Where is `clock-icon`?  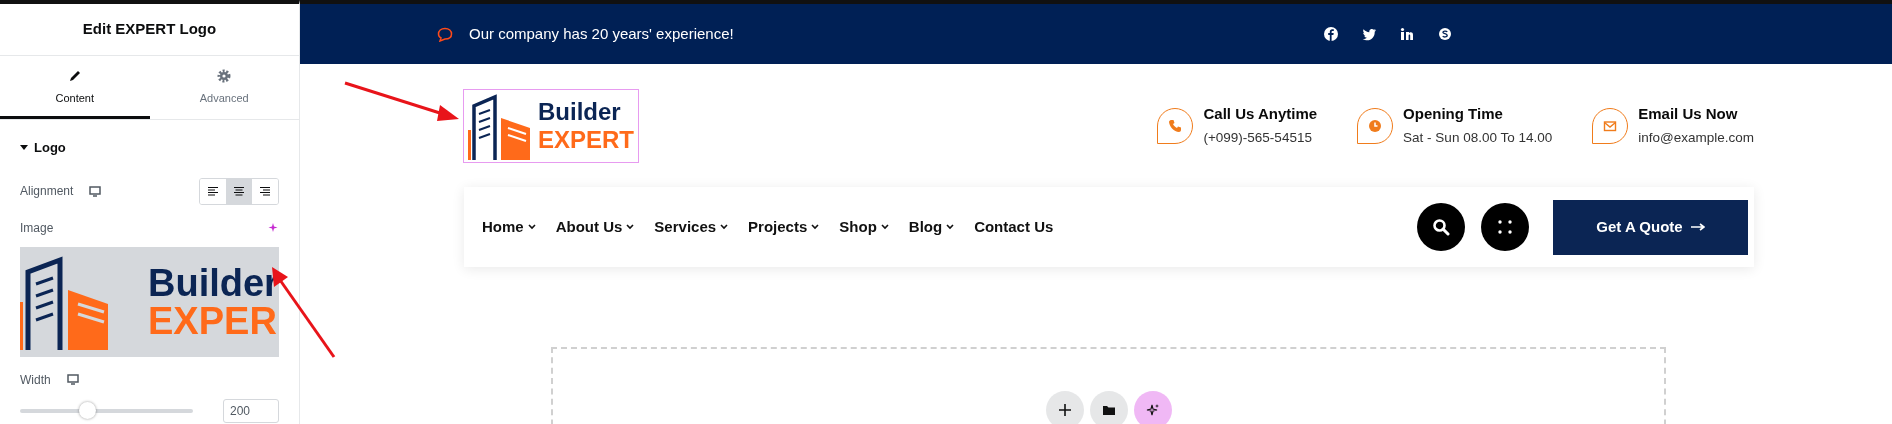
clock-icon is located at coordinates (1375, 125).